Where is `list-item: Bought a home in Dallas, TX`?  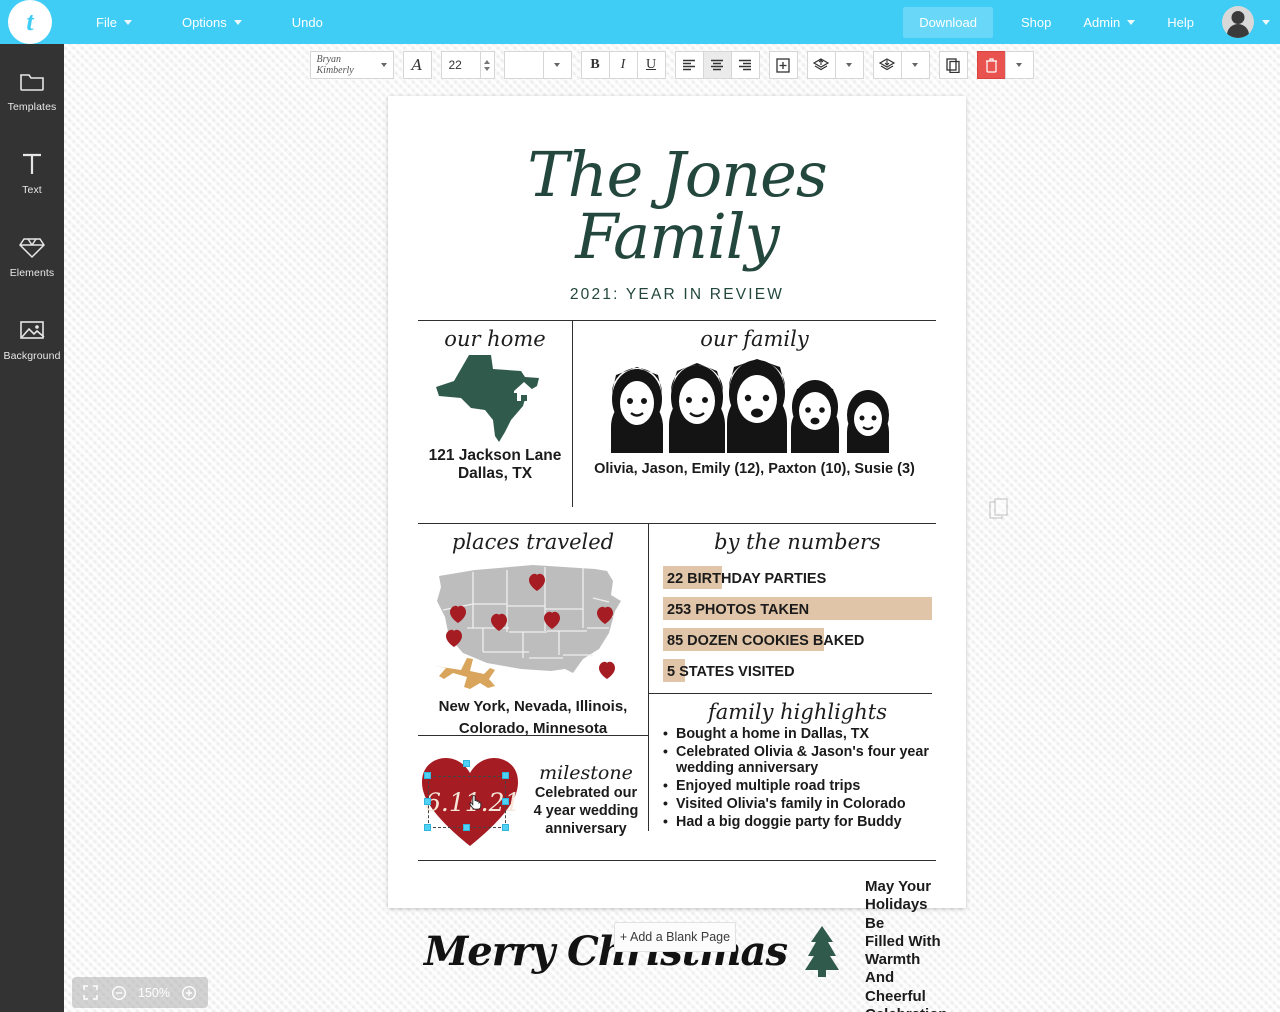
list-item: Bought a home in Dallas, TX is located at coordinates (797, 734).